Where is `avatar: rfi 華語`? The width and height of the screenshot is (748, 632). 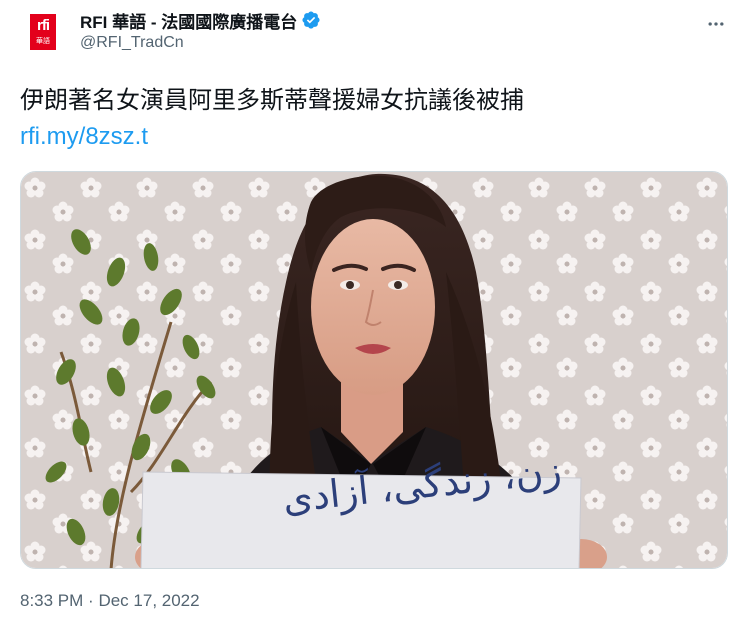 avatar: rfi 華語 is located at coordinates (44, 32).